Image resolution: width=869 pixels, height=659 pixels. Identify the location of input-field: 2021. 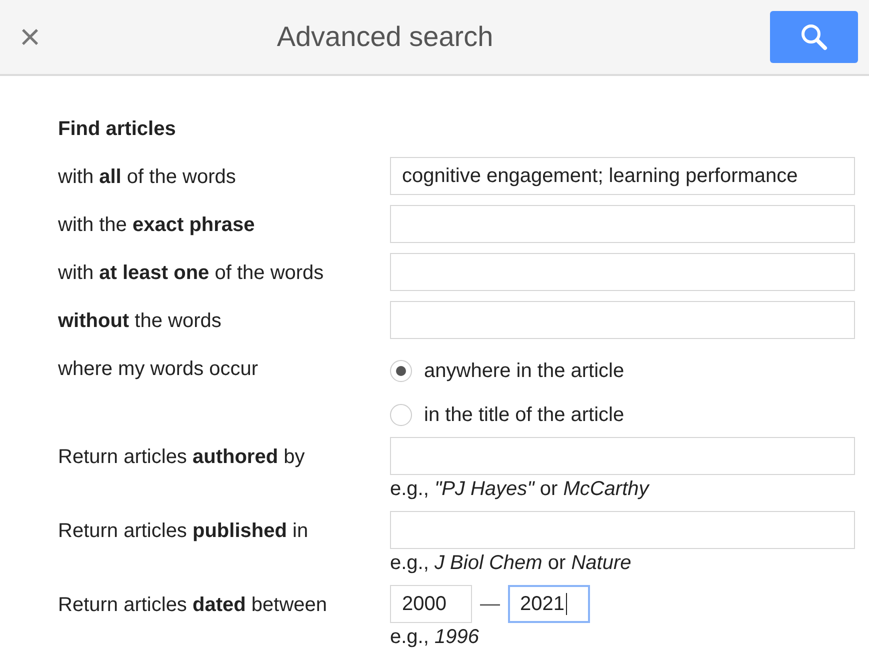
(549, 604).